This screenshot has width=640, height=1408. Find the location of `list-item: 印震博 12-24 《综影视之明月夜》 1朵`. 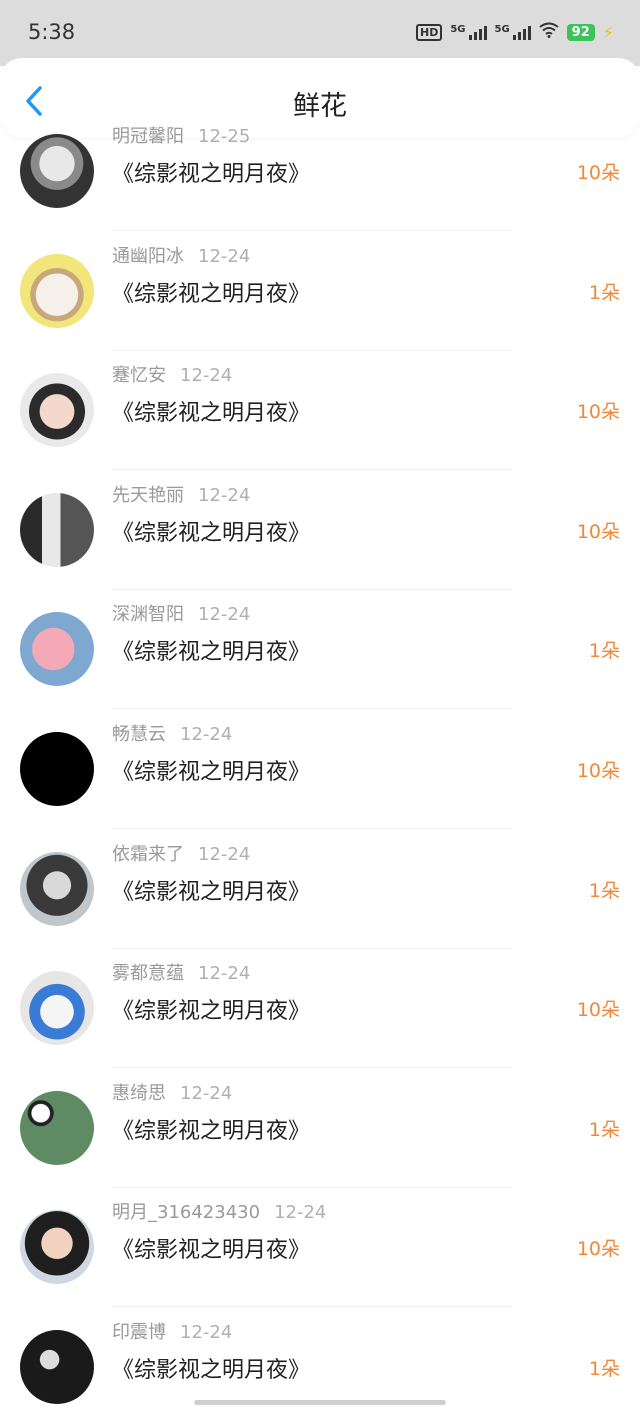

list-item: 印震博 12-24 《综影视之明月夜》 1朵 is located at coordinates (320, 1362).